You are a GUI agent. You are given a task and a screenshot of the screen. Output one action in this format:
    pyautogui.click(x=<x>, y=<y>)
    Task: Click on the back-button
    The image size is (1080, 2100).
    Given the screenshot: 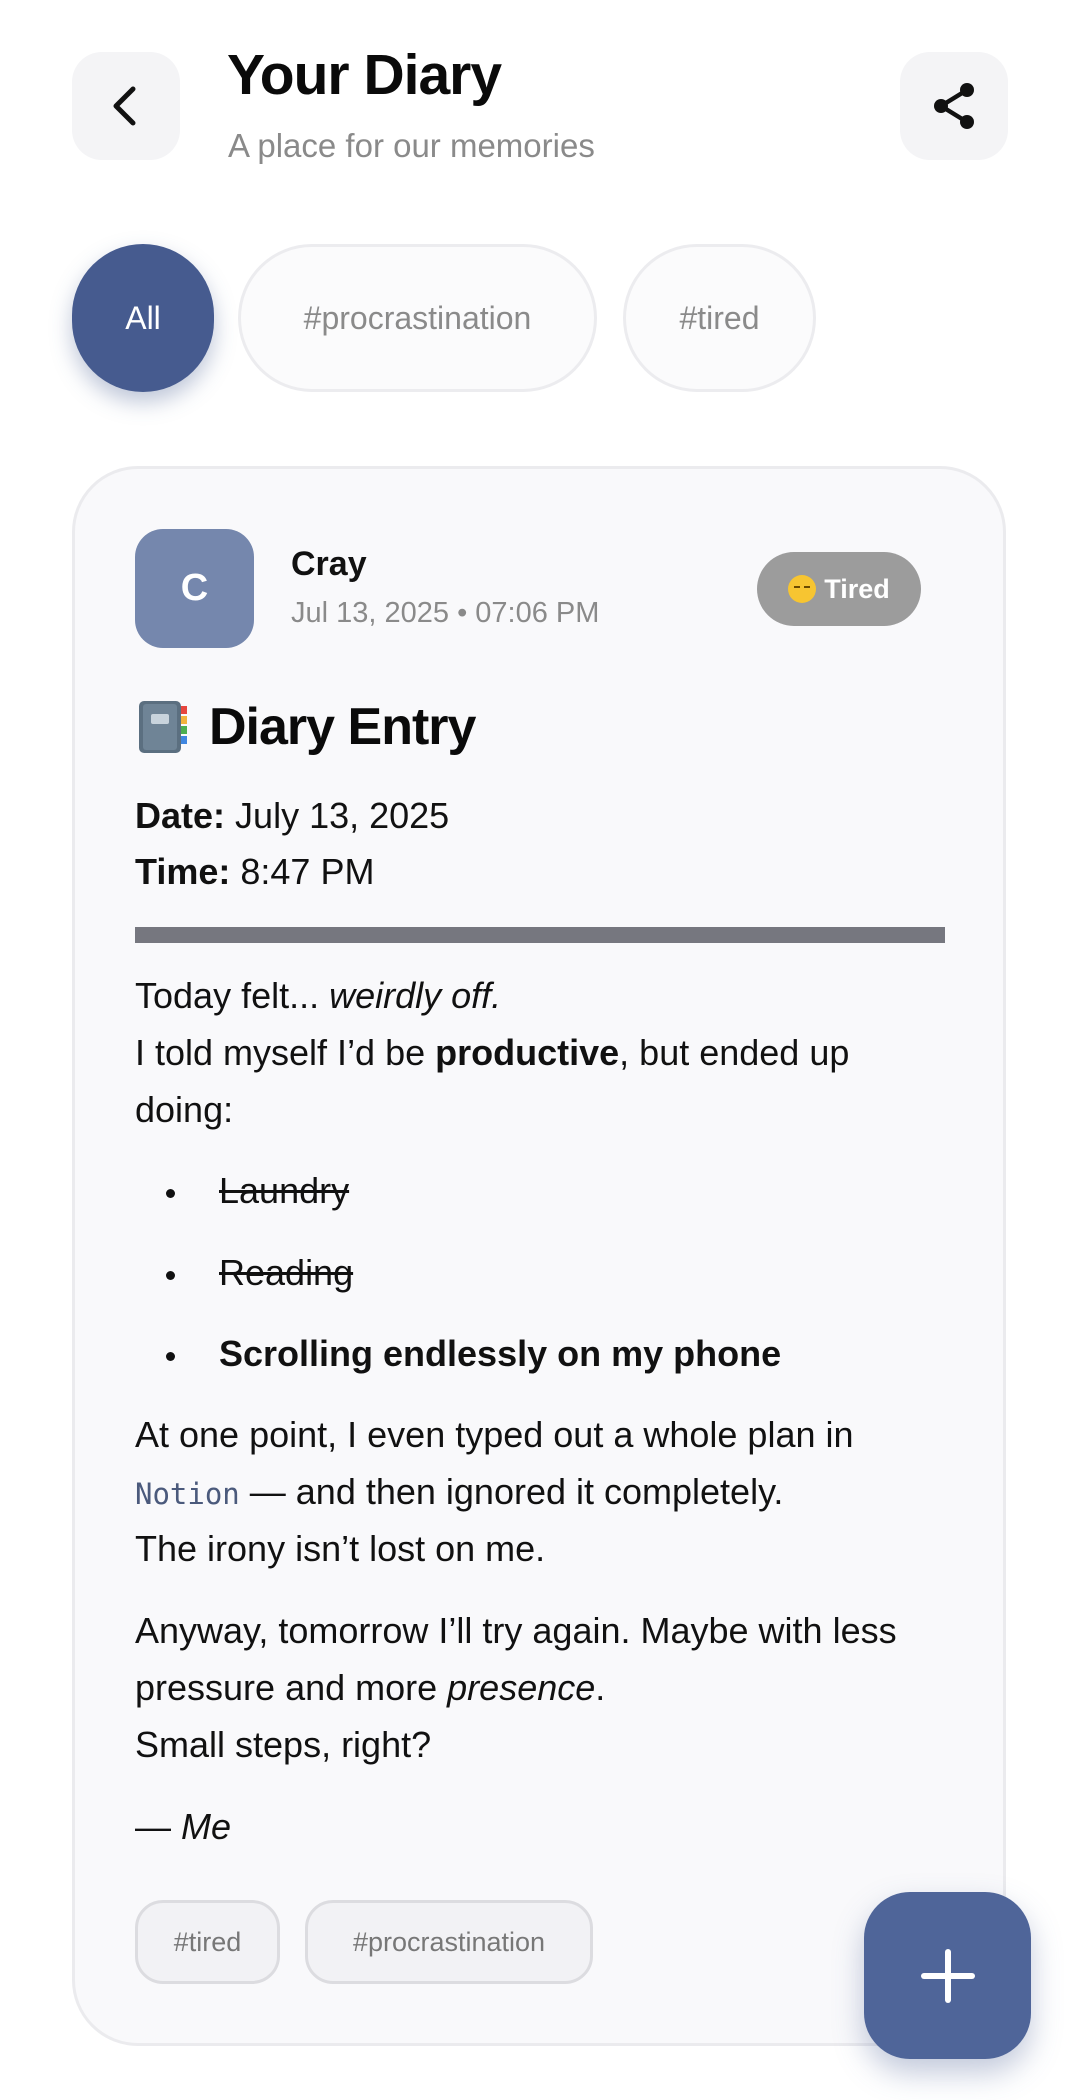 What is the action you would take?
    pyautogui.click(x=126, y=106)
    